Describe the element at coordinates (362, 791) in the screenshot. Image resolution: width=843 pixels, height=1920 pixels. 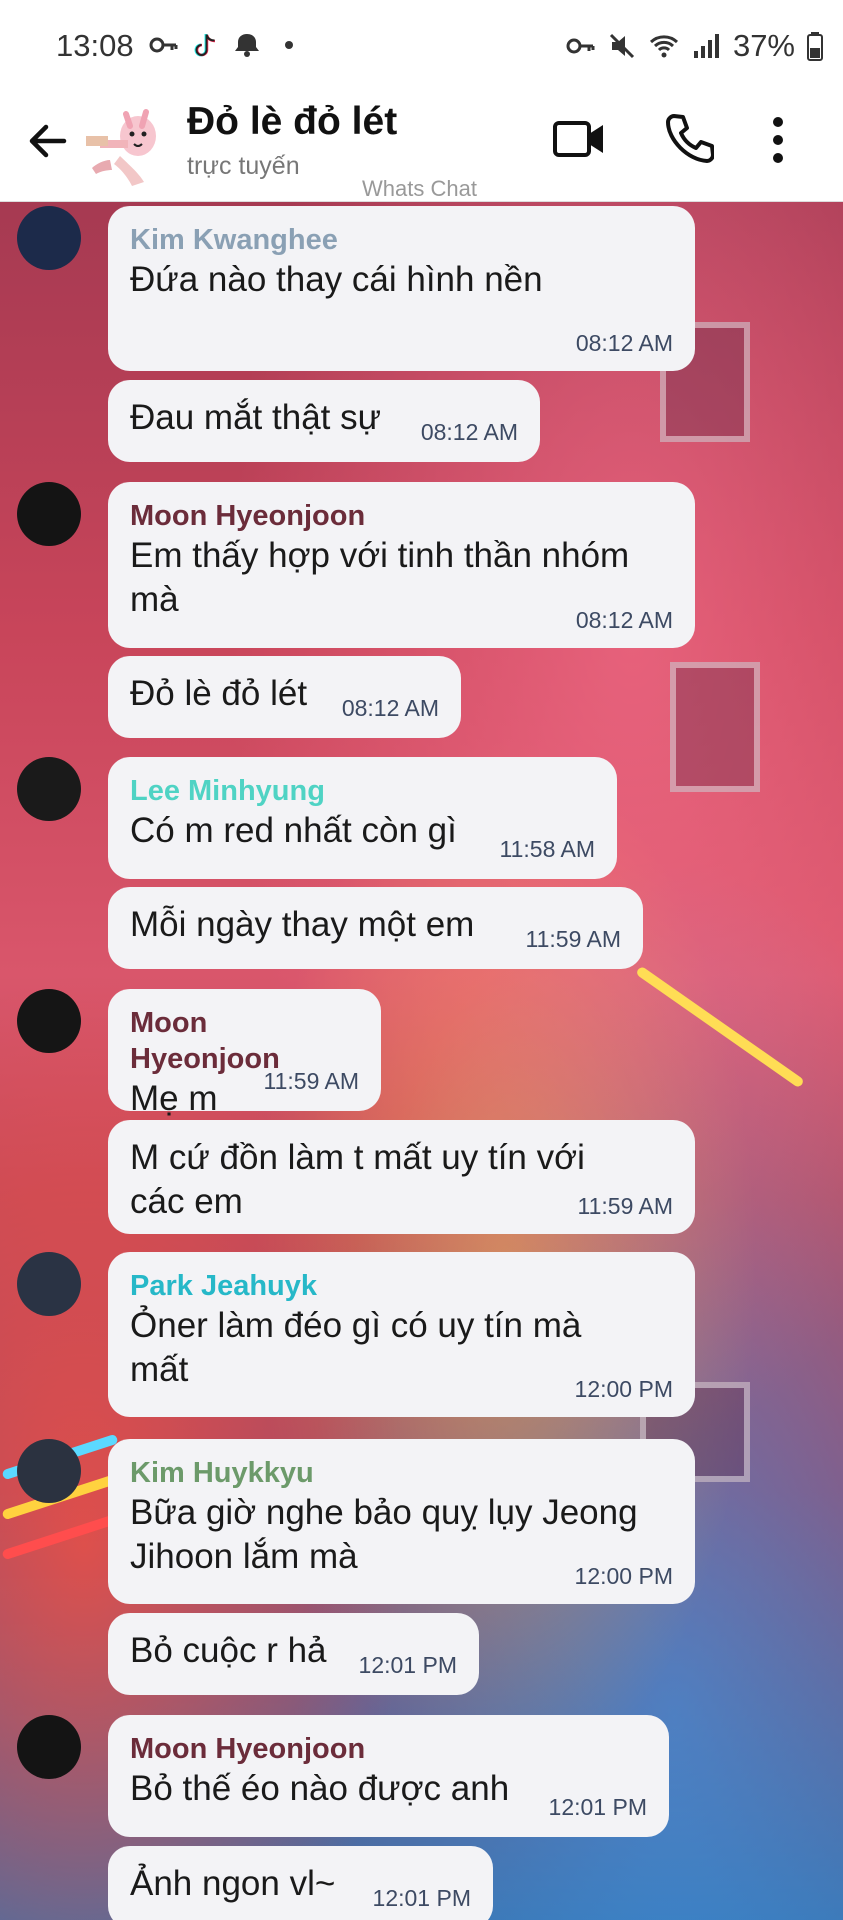
I see `message-sender: Lee Minhyung` at that location.